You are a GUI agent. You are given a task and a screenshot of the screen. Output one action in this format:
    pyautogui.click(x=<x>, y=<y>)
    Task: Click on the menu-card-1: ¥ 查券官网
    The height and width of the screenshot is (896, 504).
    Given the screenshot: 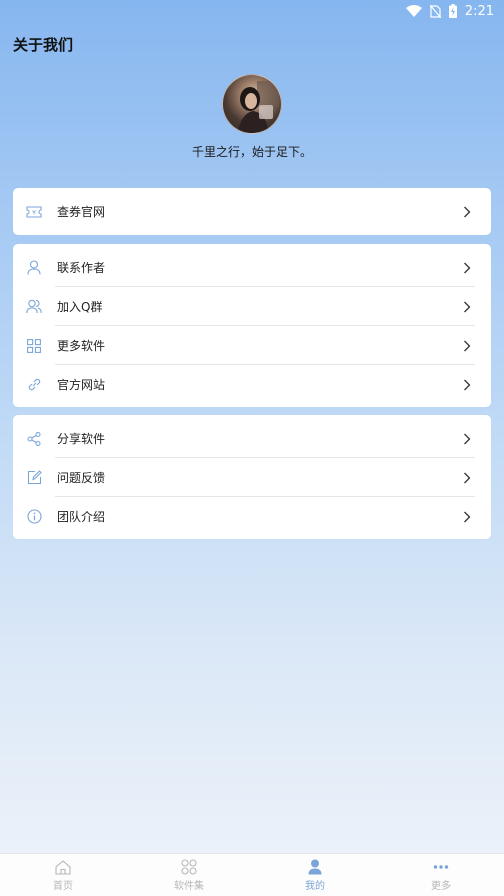 What is the action you would take?
    pyautogui.click(x=252, y=211)
    